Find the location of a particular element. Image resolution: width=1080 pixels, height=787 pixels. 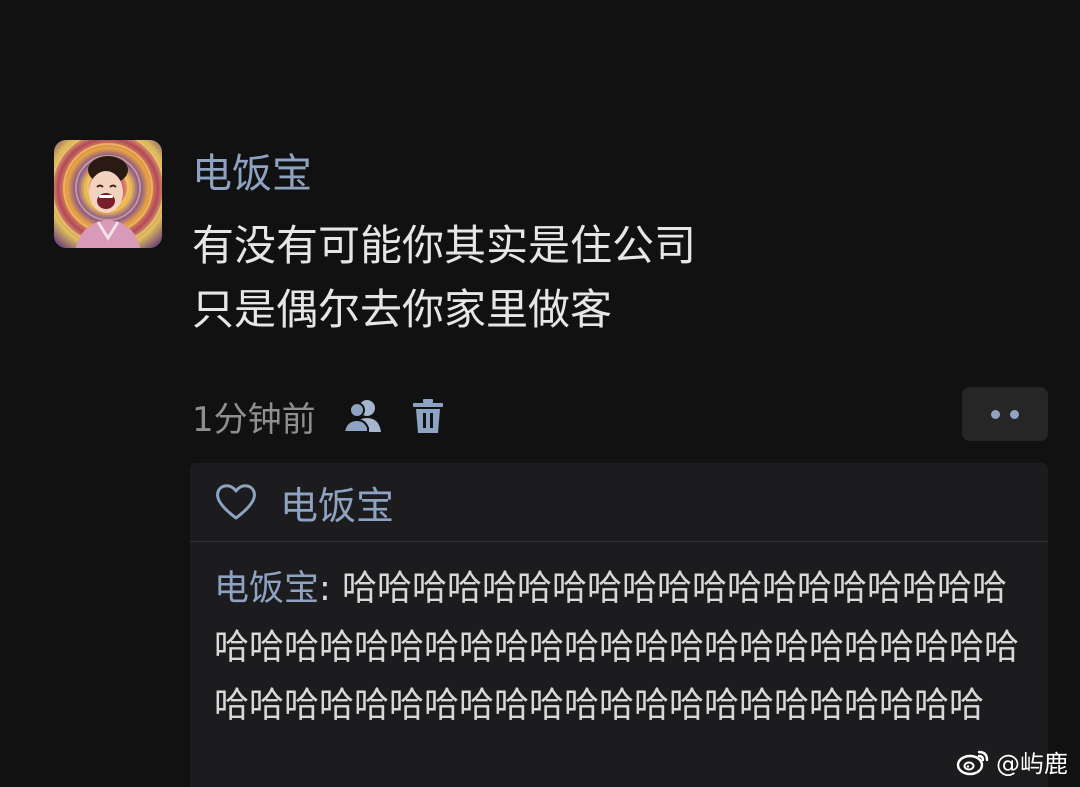

post-text-line-2: 只是偶尔去你家里做客 is located at coordinates (402, 309).